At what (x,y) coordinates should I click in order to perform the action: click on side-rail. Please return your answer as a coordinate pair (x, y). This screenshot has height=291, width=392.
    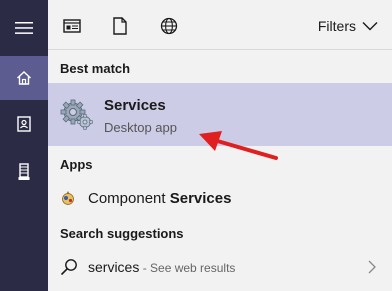
    Looking at the image, I should click on (24, 145).